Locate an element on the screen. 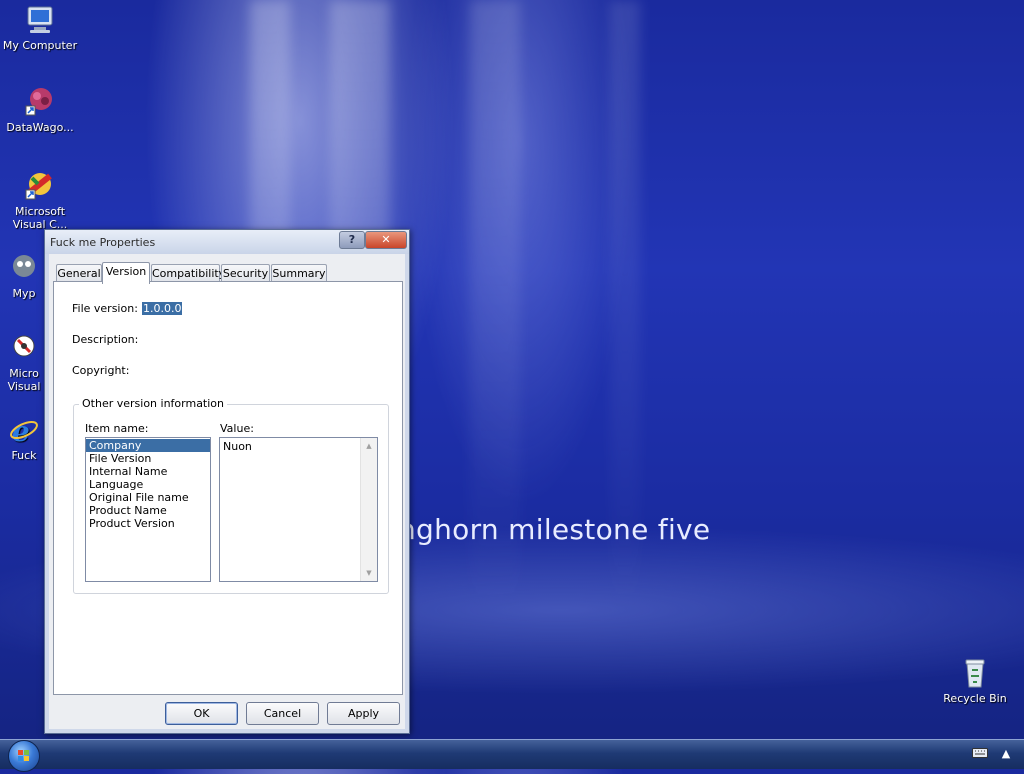 Image resolution: width=1024 pixels, height=774 pixels. desktop-icon-label: Myp is located at coordinates (24, 293).